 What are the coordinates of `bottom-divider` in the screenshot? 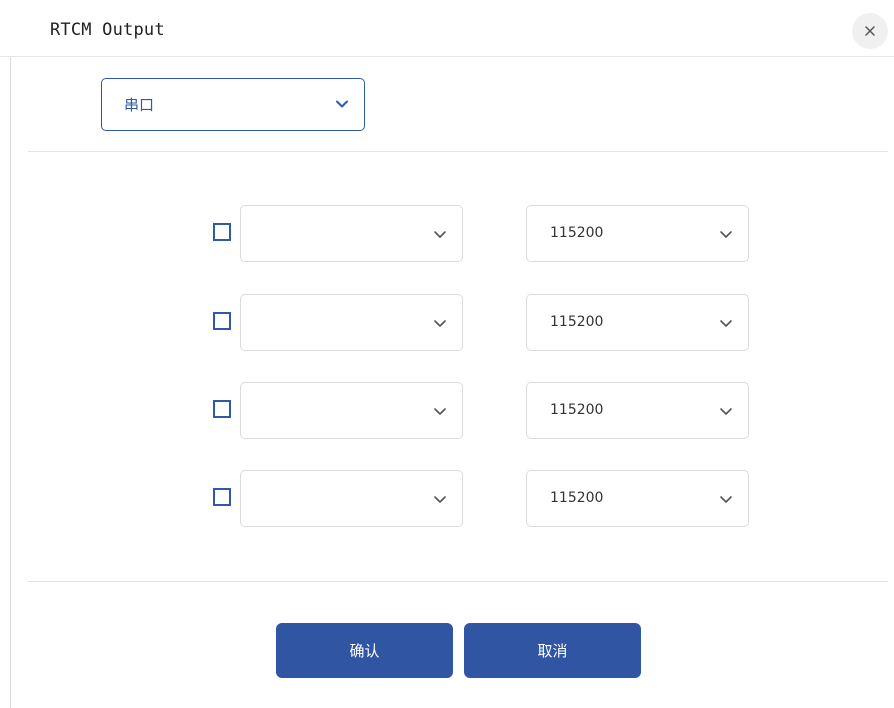 It's located at (458, 581).